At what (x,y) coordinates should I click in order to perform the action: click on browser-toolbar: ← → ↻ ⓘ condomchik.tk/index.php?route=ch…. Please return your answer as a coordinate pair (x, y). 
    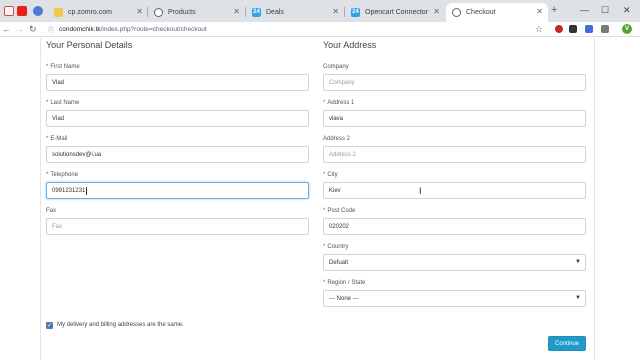
    Looking at the image, I should click on (320, 29).